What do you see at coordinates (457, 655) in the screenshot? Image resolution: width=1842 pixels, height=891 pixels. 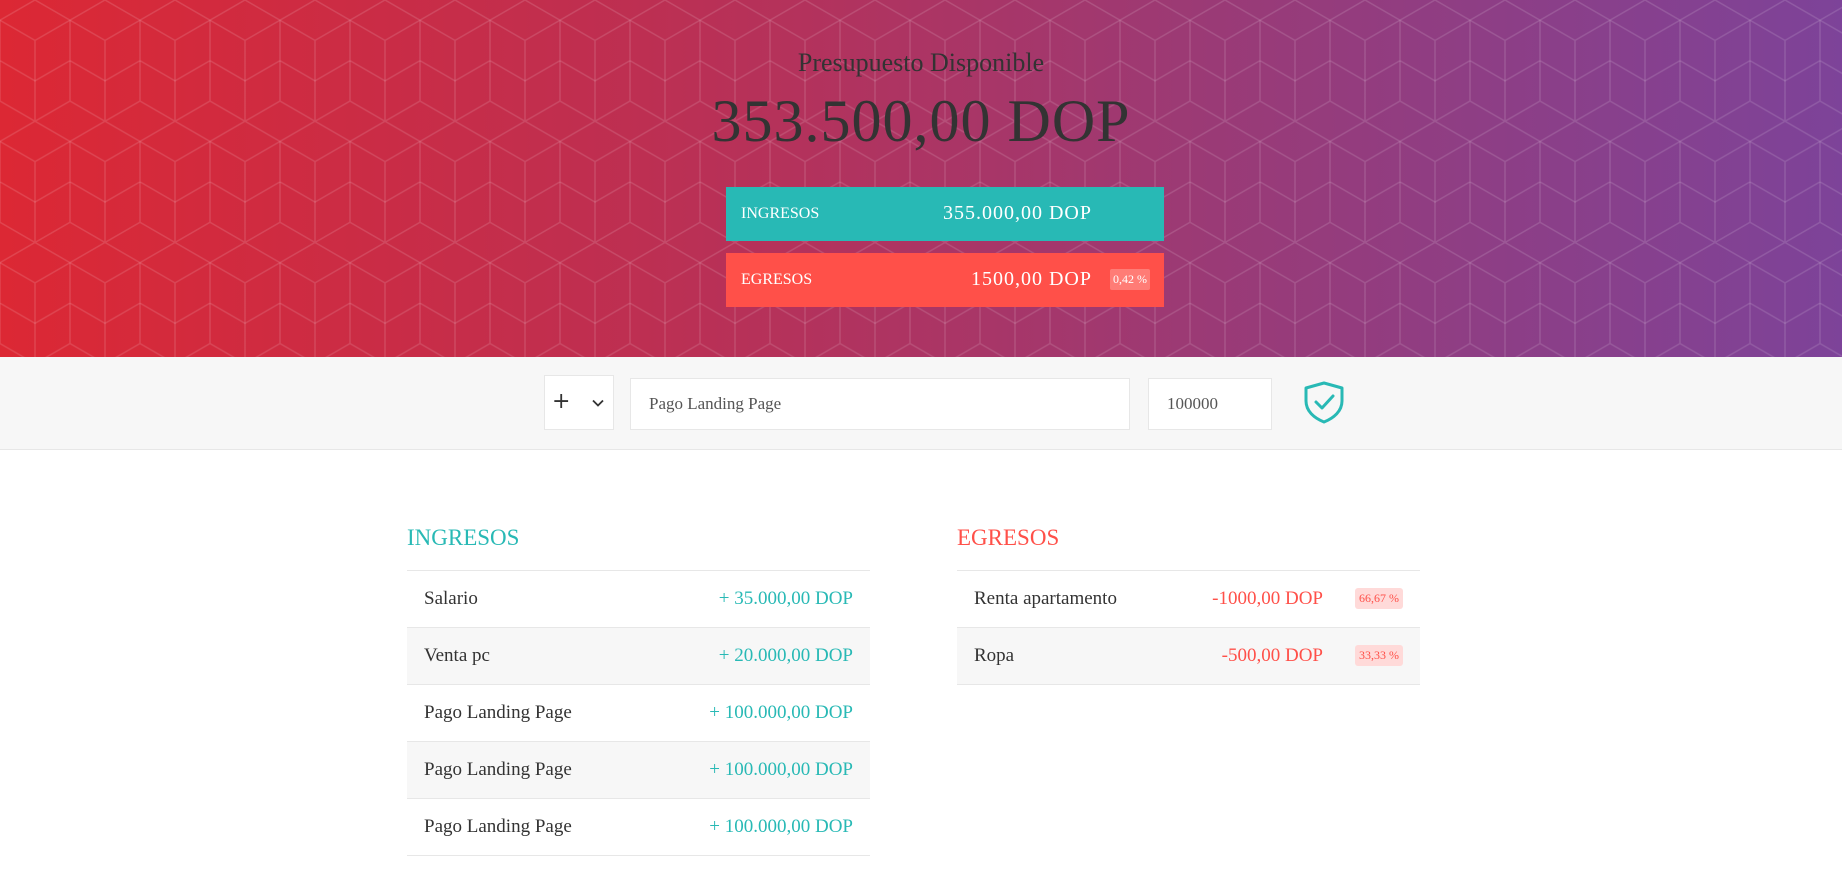 I see `item-description: Venta pc` at bounding box center [457, 655].